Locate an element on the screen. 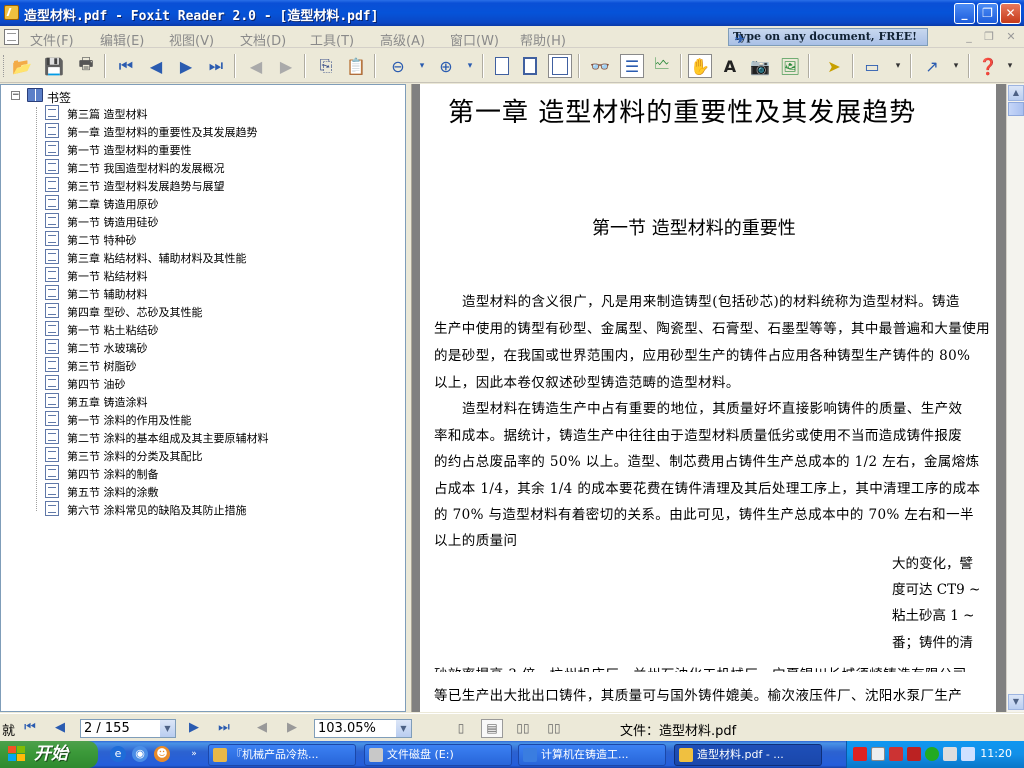 The height and width of the screenshot is (768, 1024). back-icon: ◀ is located at coordinates (256, 66).